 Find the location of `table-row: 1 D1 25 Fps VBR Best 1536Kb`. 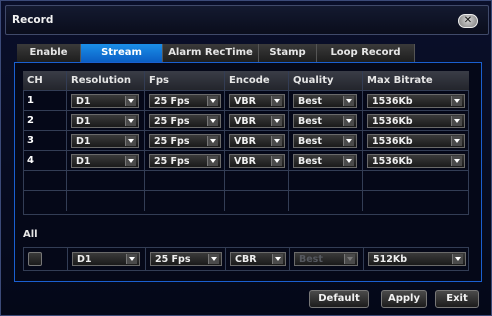

table-row: 1 D1 25 Fps VBR Best 1536Kb is located at coordinates (246, 101).